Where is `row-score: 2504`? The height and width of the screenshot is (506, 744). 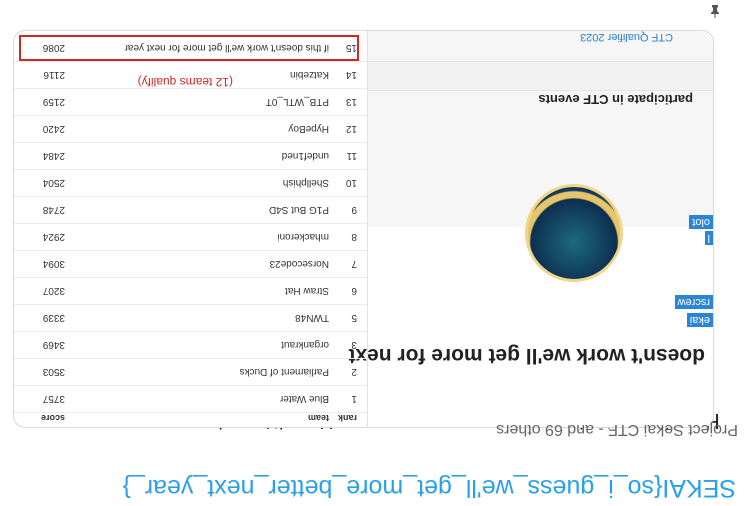 row-score: 2504 is located at coordinates (53, 182).